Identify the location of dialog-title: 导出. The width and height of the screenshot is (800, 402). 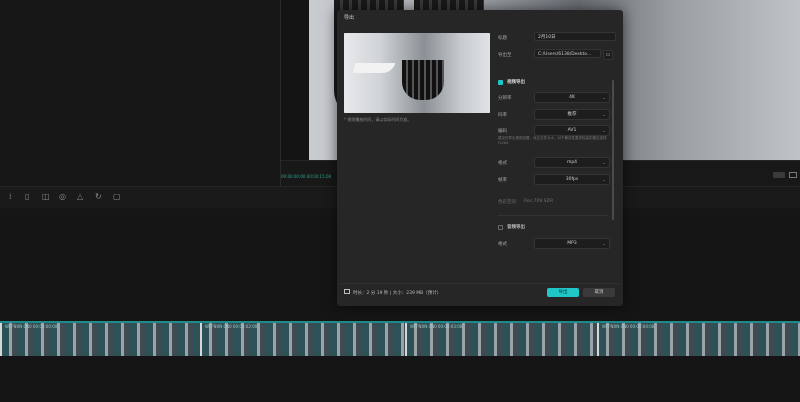
(349, 18).